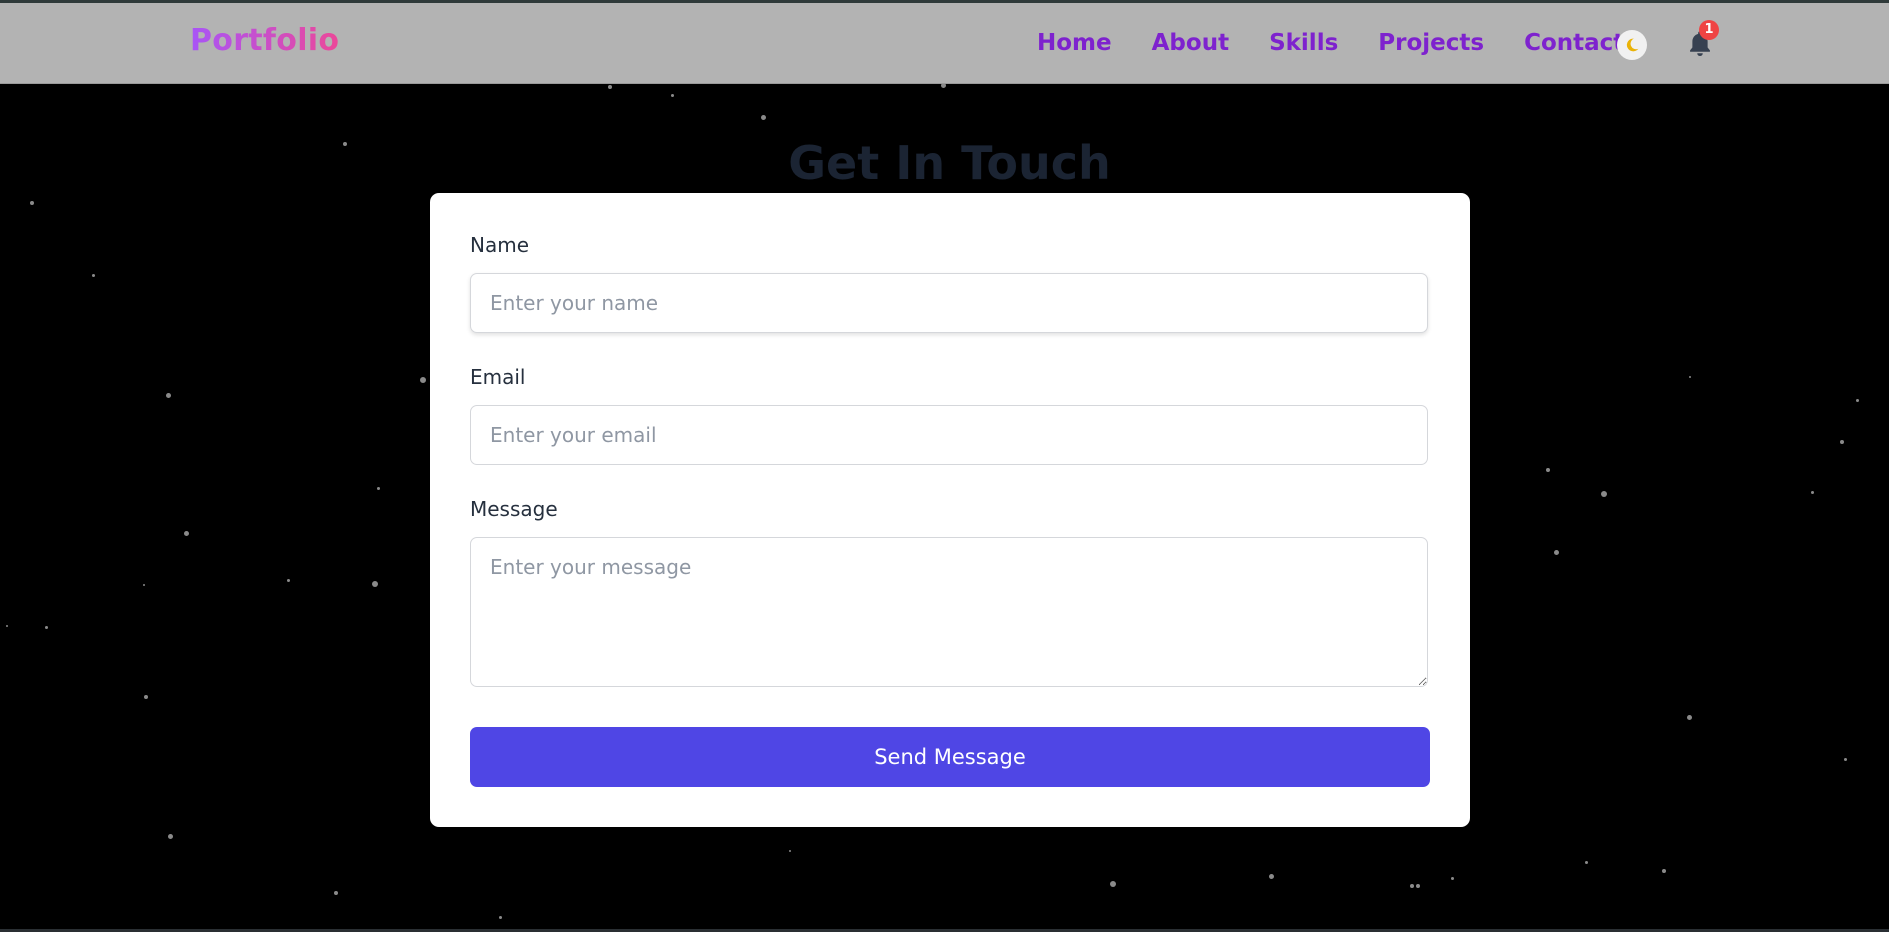 The width and height of the screenshot is (1889, 932). Describe the element at coordinates (498, 377) in the screenshot. I see `email-label: Email` at that location.